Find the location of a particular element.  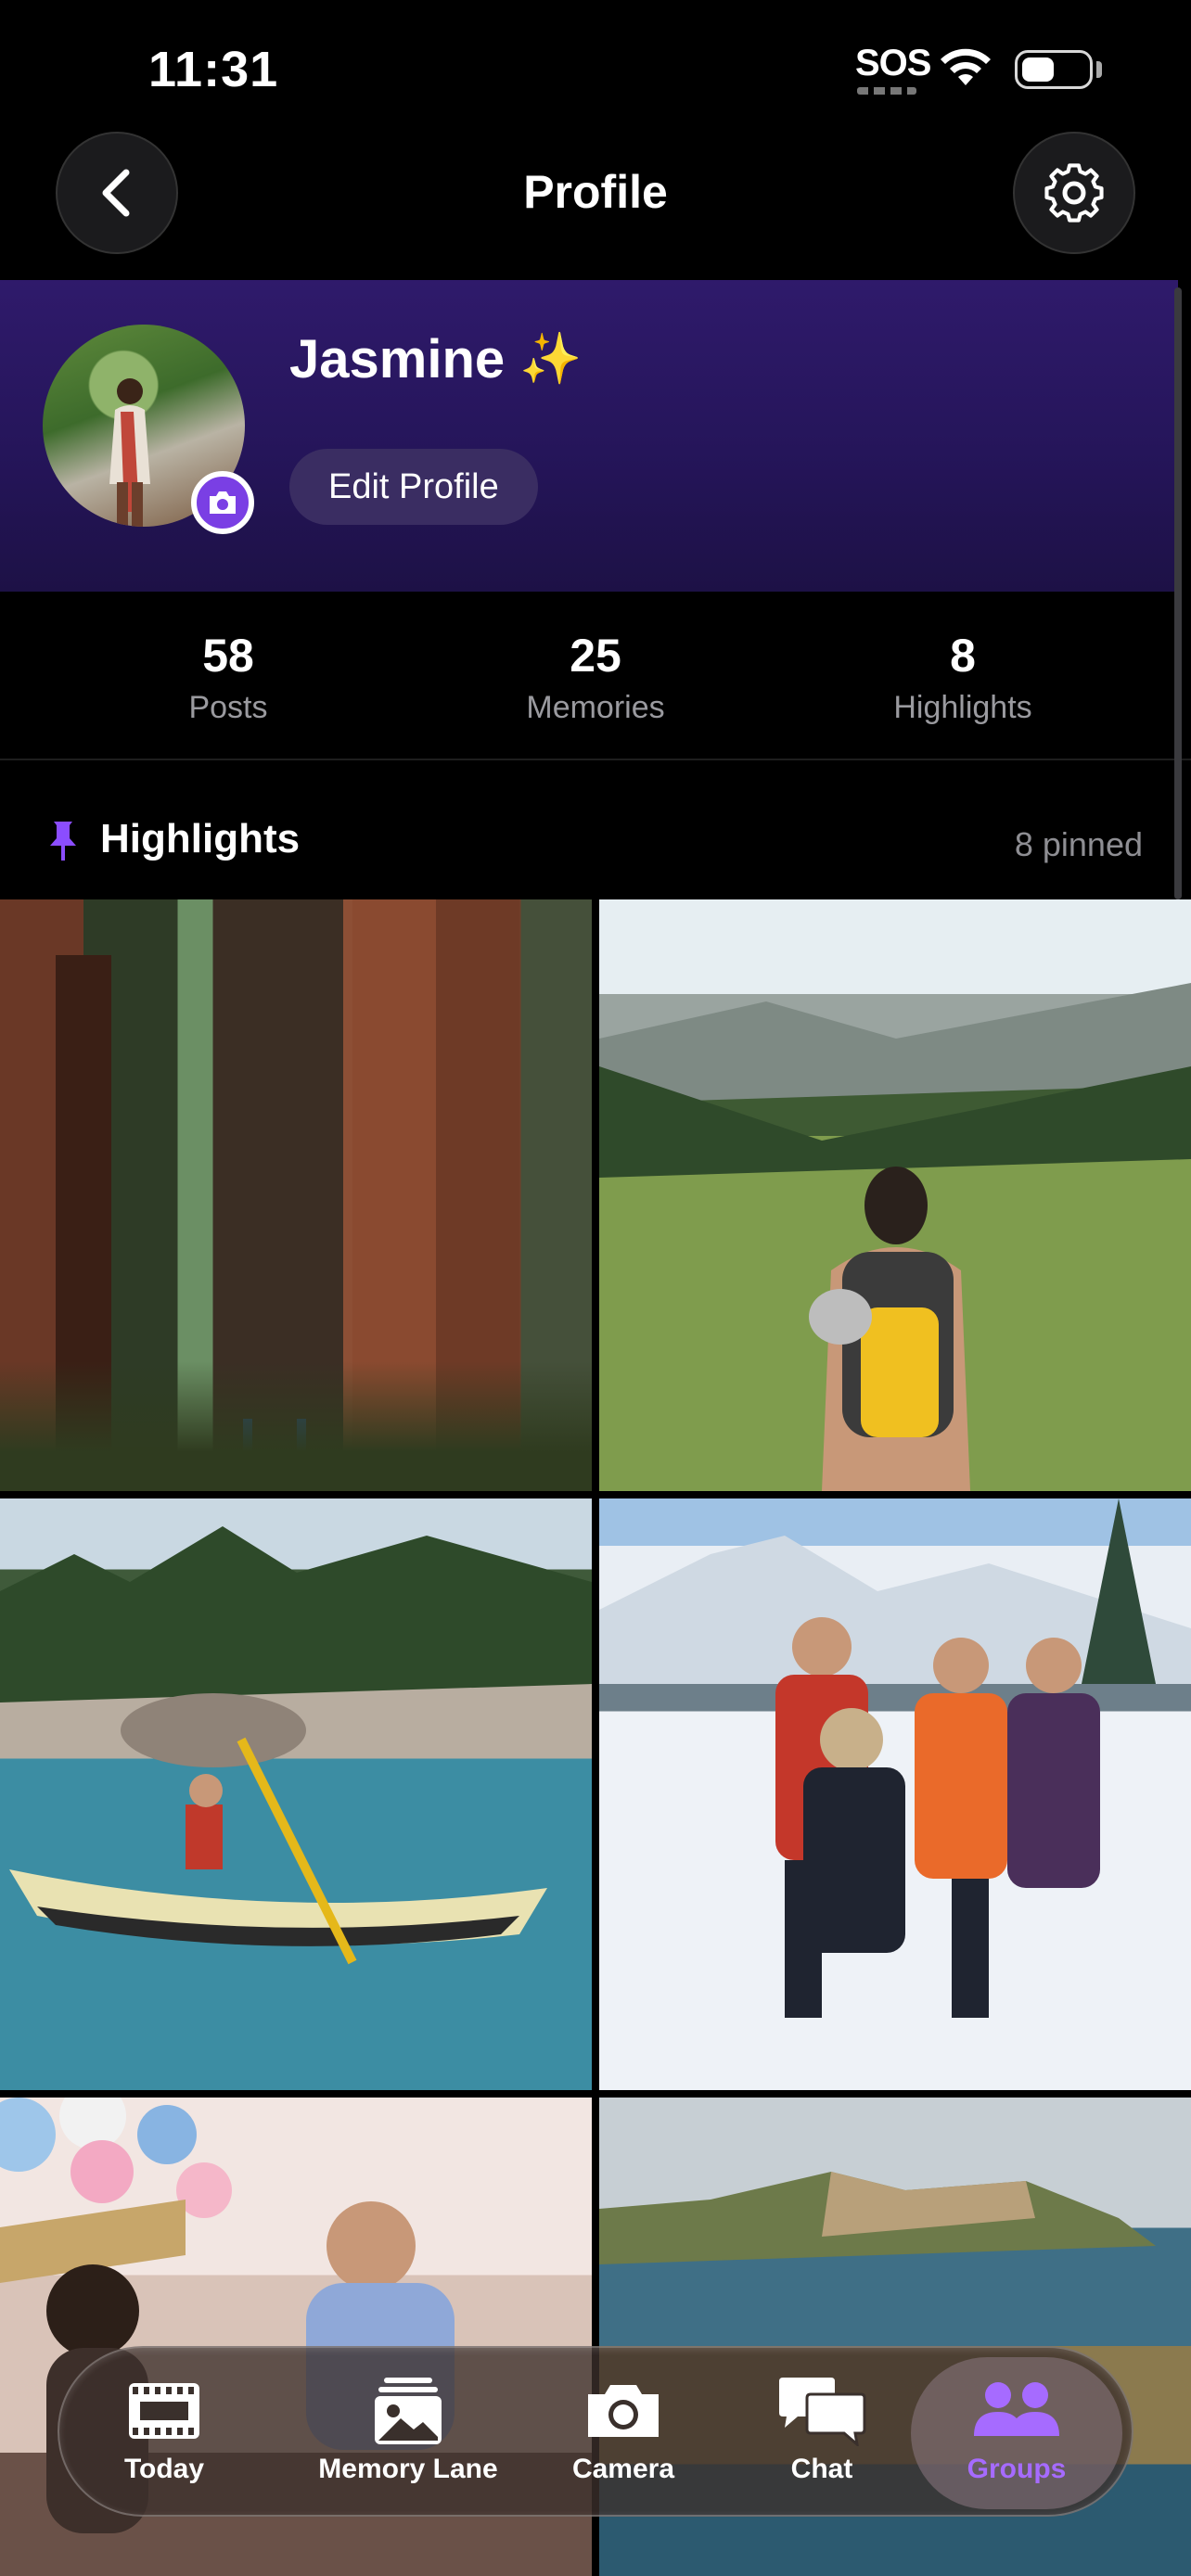

tab-memory-lane: Memory Lane is located at coordinates (408, 2433).